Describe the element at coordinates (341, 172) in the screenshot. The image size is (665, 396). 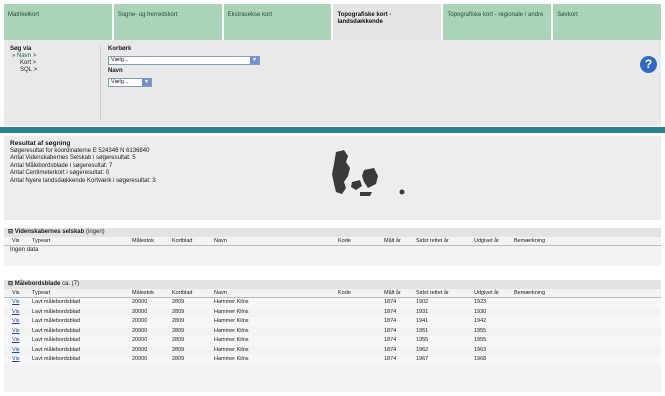
I see `map-jutland` at that location.